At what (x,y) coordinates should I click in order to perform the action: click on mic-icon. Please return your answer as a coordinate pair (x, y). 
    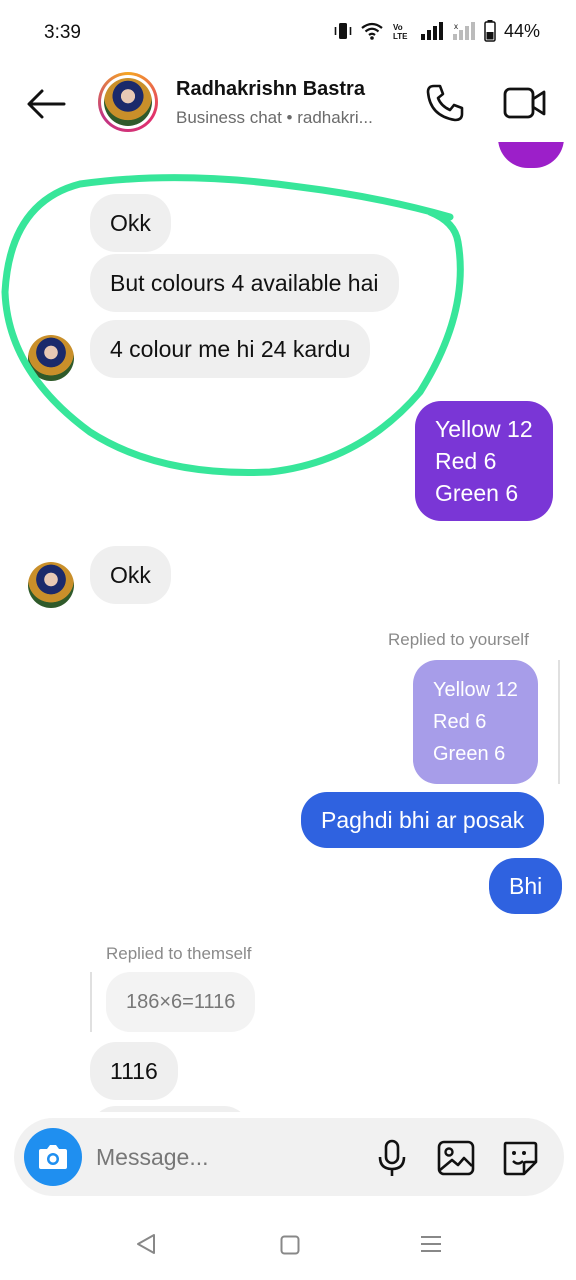
    Looking at the image, I should click on (392, 1157).